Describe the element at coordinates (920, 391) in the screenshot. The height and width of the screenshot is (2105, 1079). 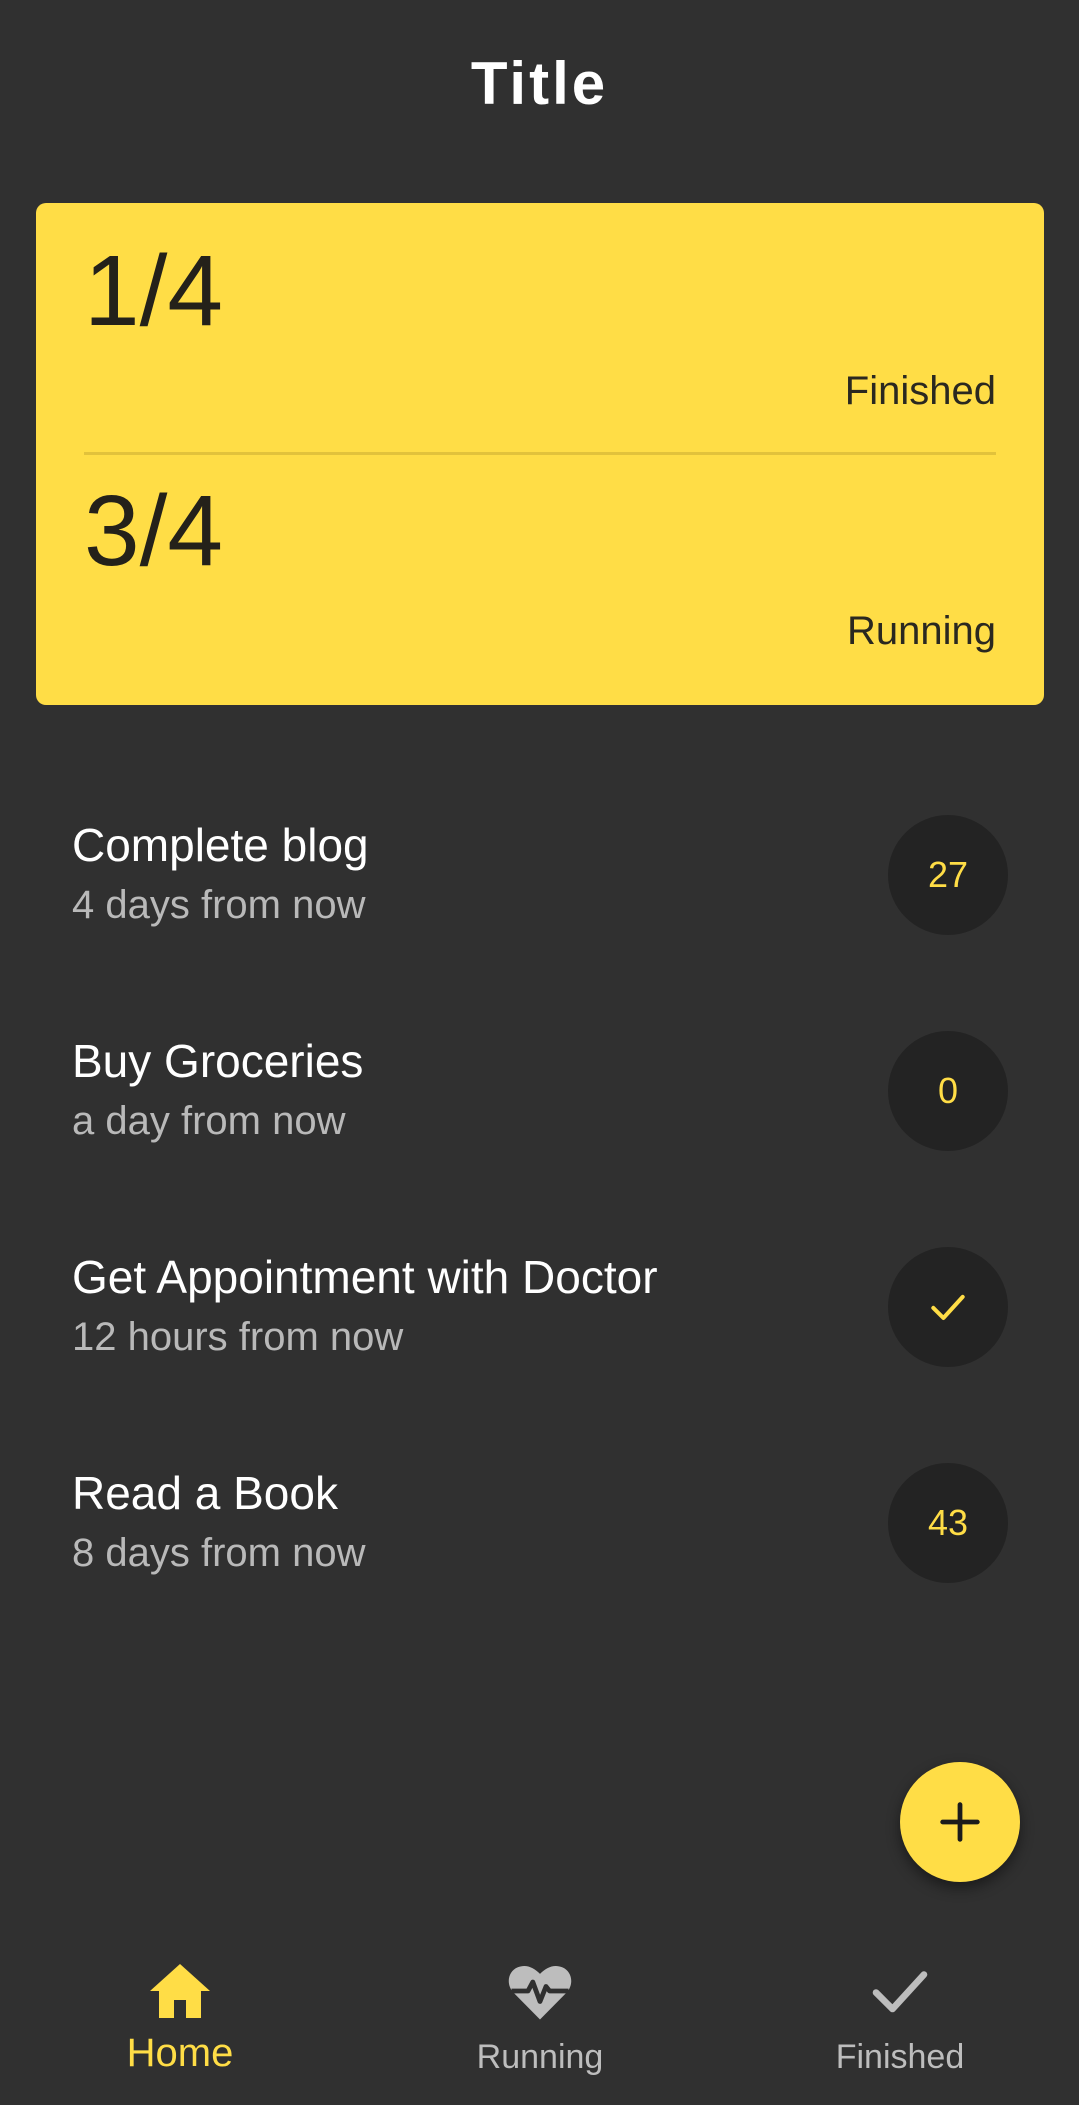
I see `finished-label: Finished` at that location.